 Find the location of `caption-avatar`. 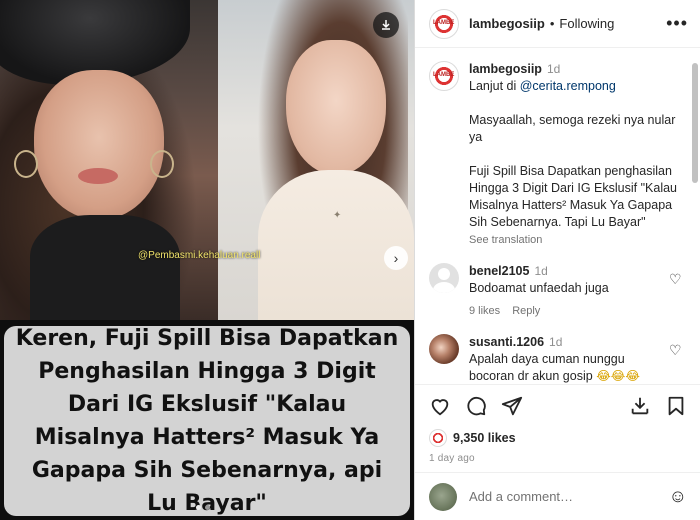

caption-avatar is located at coordinates (444, 76).